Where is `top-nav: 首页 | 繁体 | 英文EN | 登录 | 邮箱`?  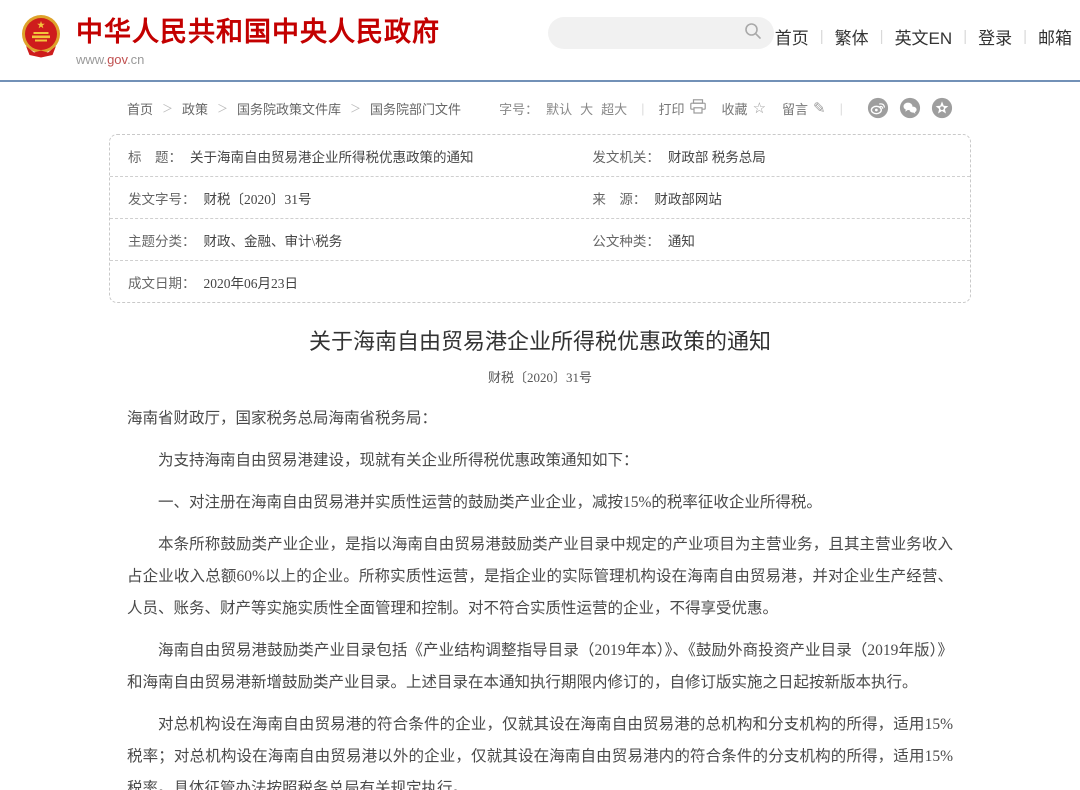
top-nav: 首页 | 繁体 | 英文EN | 登录 | 邮箱 is located at coordinates (923, 36).